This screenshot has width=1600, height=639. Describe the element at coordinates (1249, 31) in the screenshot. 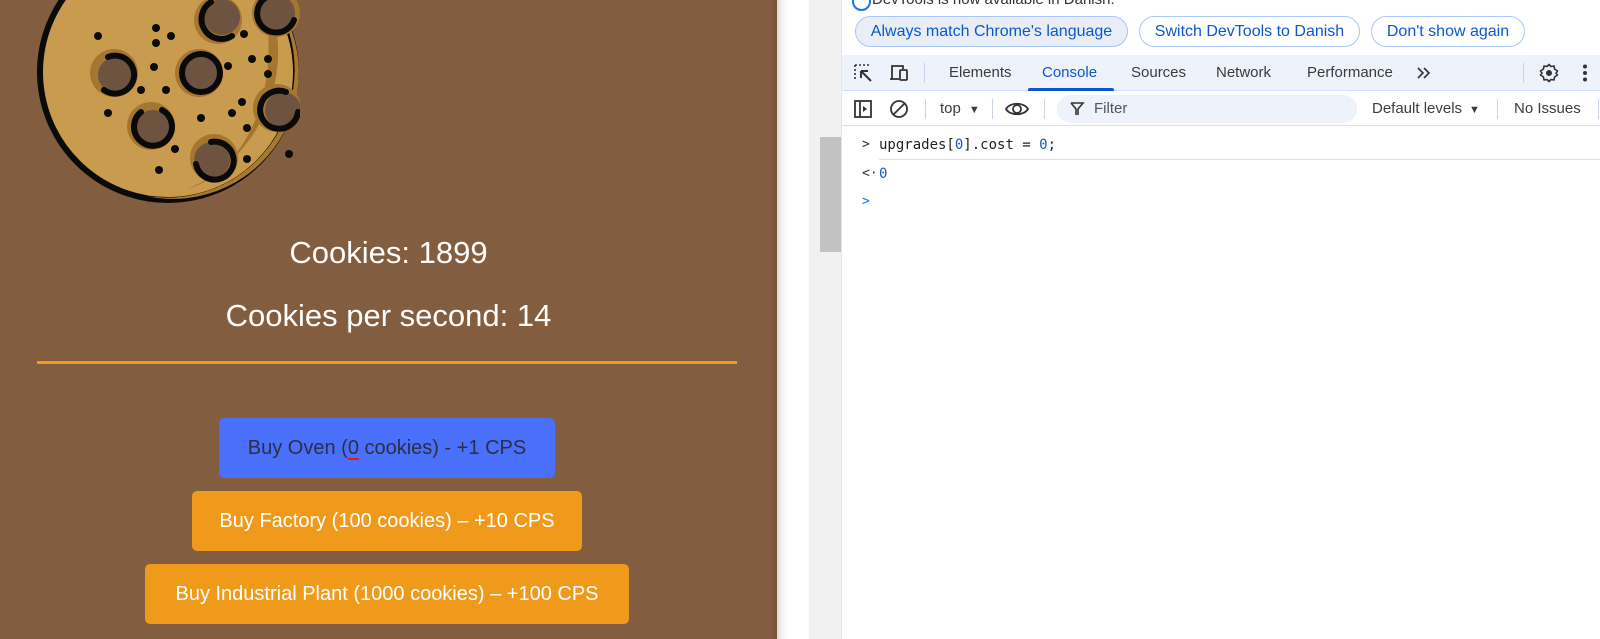

I see `switch-to-danish-button: Switch DevTools to Danish` at that location.